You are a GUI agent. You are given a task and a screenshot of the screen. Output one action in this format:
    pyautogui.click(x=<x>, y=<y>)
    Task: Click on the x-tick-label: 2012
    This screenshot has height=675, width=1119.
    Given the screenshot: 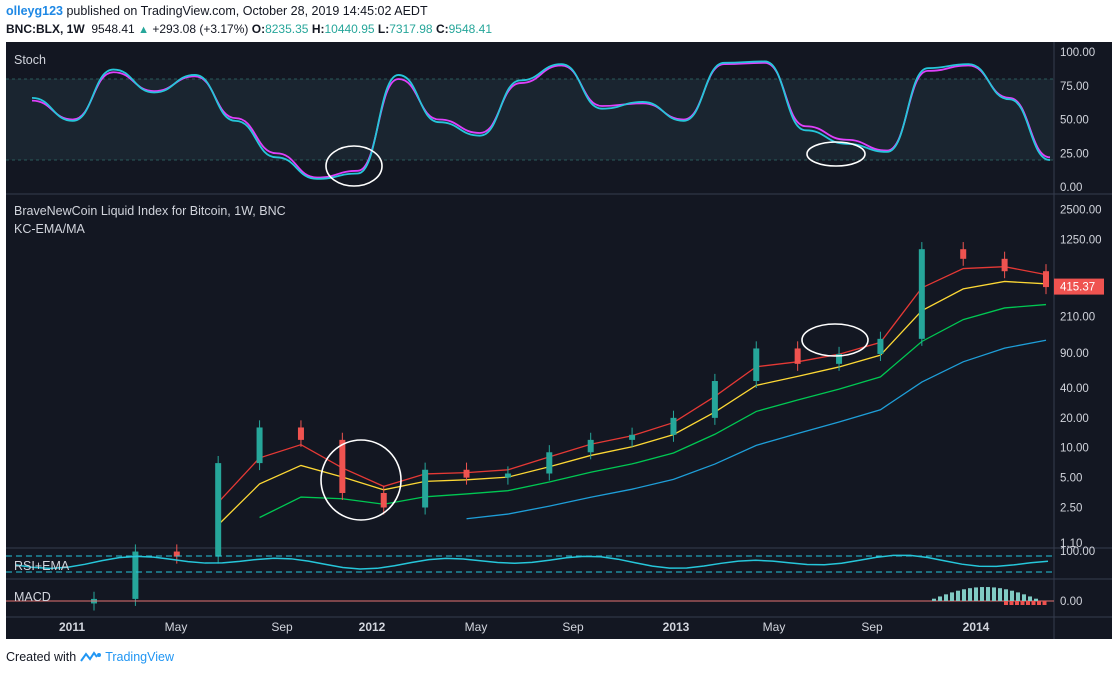 What is the action you would take?
    pyautogui.click(x=372, y=627)
    